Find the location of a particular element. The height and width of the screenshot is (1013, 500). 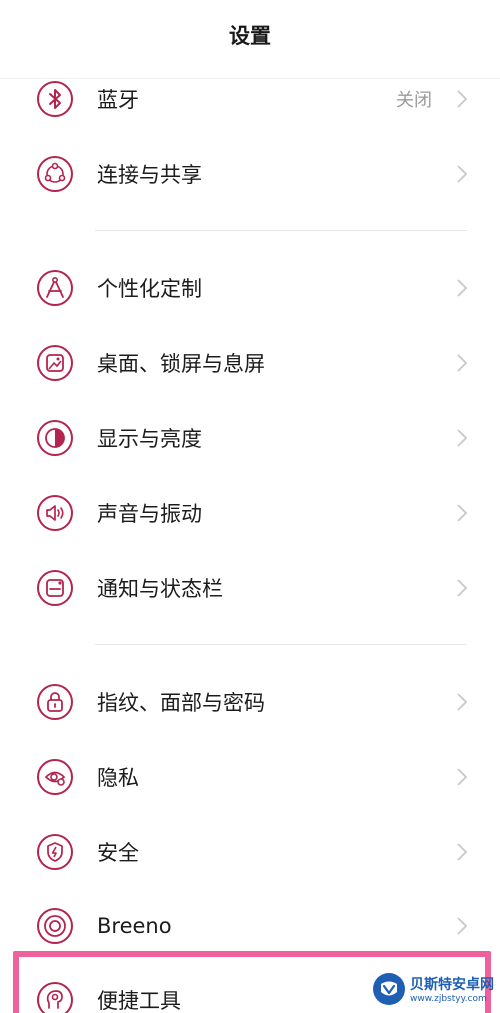

settings-item-label: 通知与状态栏 is located at coordinates (160, 589).